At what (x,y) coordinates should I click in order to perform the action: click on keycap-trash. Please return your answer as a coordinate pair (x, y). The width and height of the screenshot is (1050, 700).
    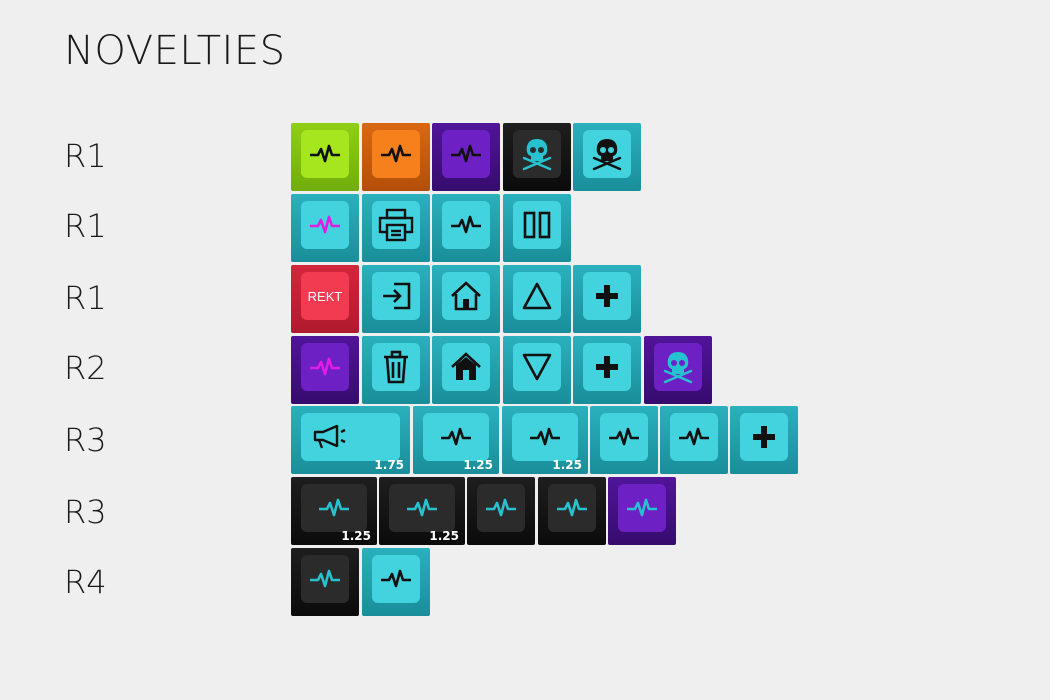
    Looking at the image, I should click on (396, 370).